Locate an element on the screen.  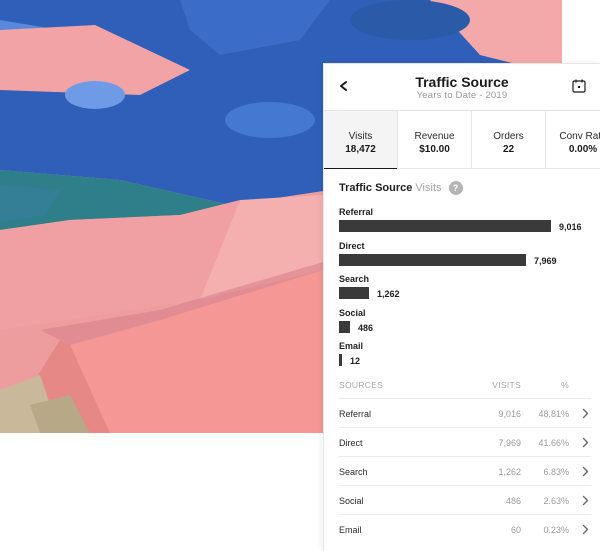
section-heading: Traffic Source Visits ? is located at coordinates (401, 188).